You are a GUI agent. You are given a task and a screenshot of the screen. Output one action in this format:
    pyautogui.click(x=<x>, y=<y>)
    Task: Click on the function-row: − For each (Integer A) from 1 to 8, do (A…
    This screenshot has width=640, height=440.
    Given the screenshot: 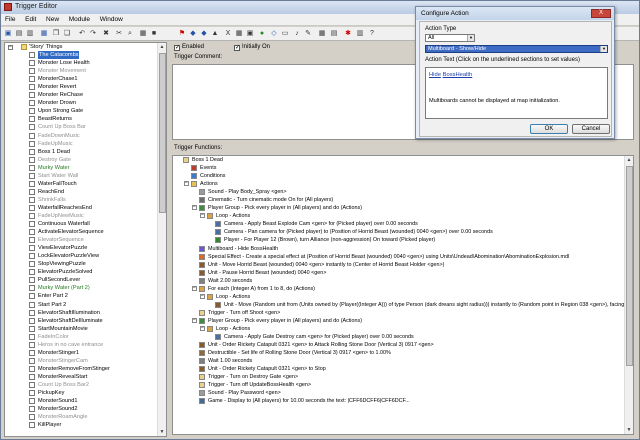 What is the action you would take?
    pyautogui.click(x=403, y=289)
    